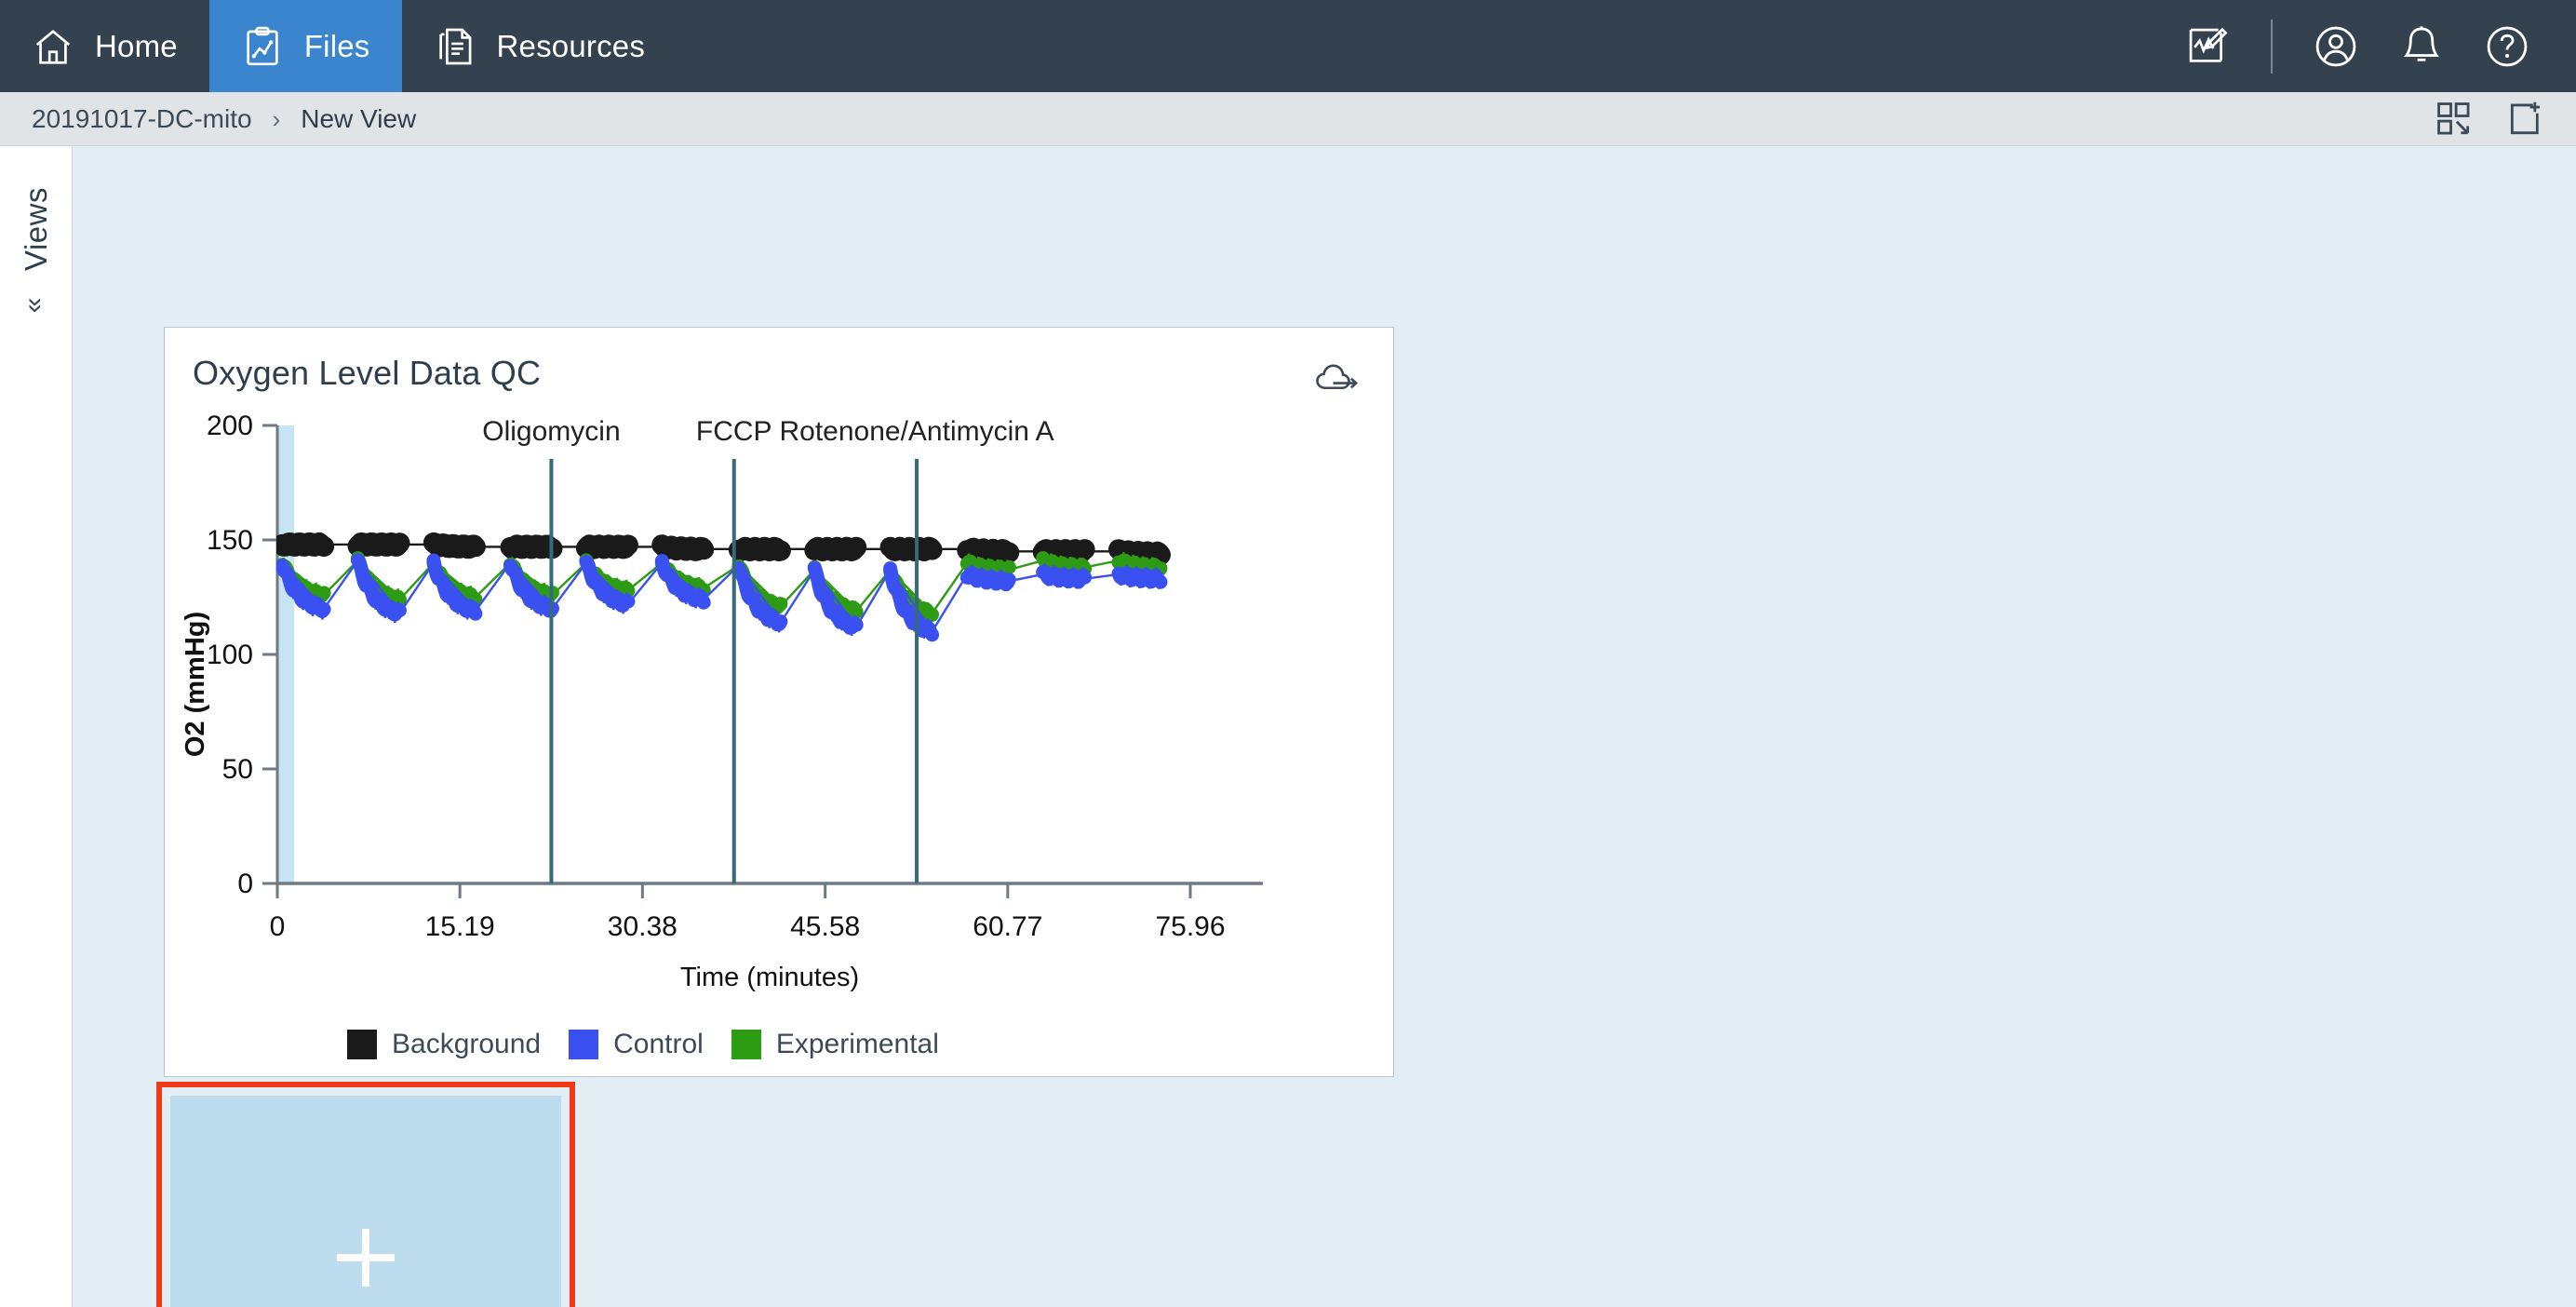 Image resolution: width=2576 pixels, height=1307 pixels. What do you see at coordinates (571, 45) in the screenshot?
I see `nav-tab-resources-label: Resources` at bounding box center [571, 45].